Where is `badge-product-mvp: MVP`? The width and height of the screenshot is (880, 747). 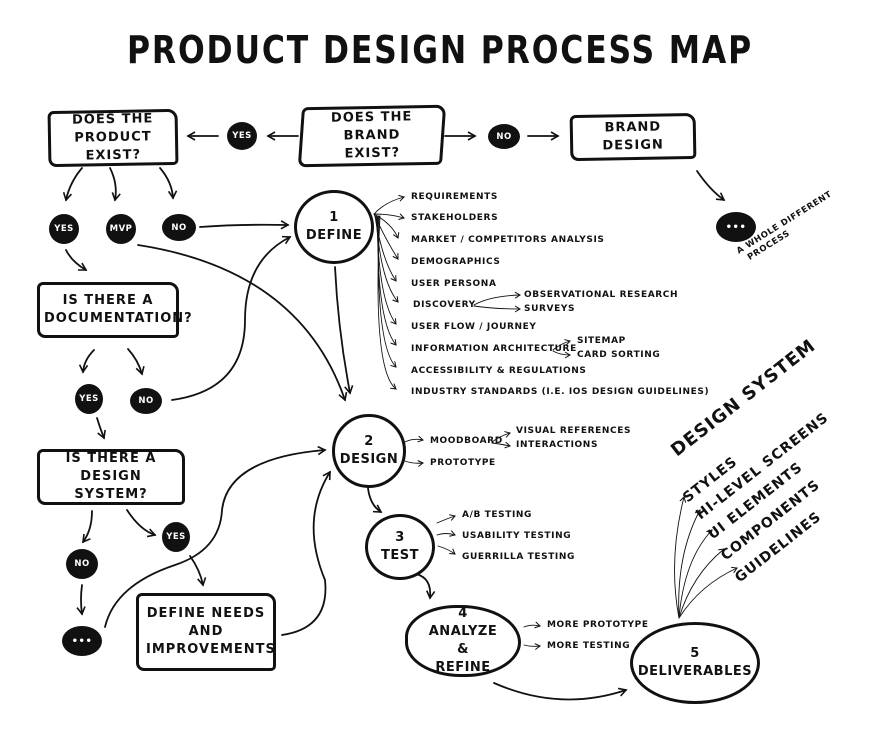 badge-product-mvp: MVP is located at coordinates (121, 229).